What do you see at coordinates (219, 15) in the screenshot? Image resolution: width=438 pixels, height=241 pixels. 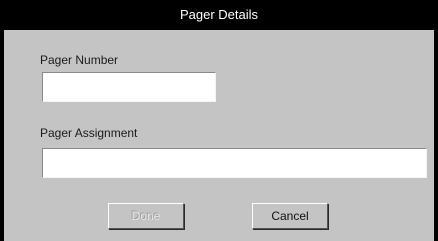 I see `dialog-title: Pager Details` at bounding box center [219, 15].